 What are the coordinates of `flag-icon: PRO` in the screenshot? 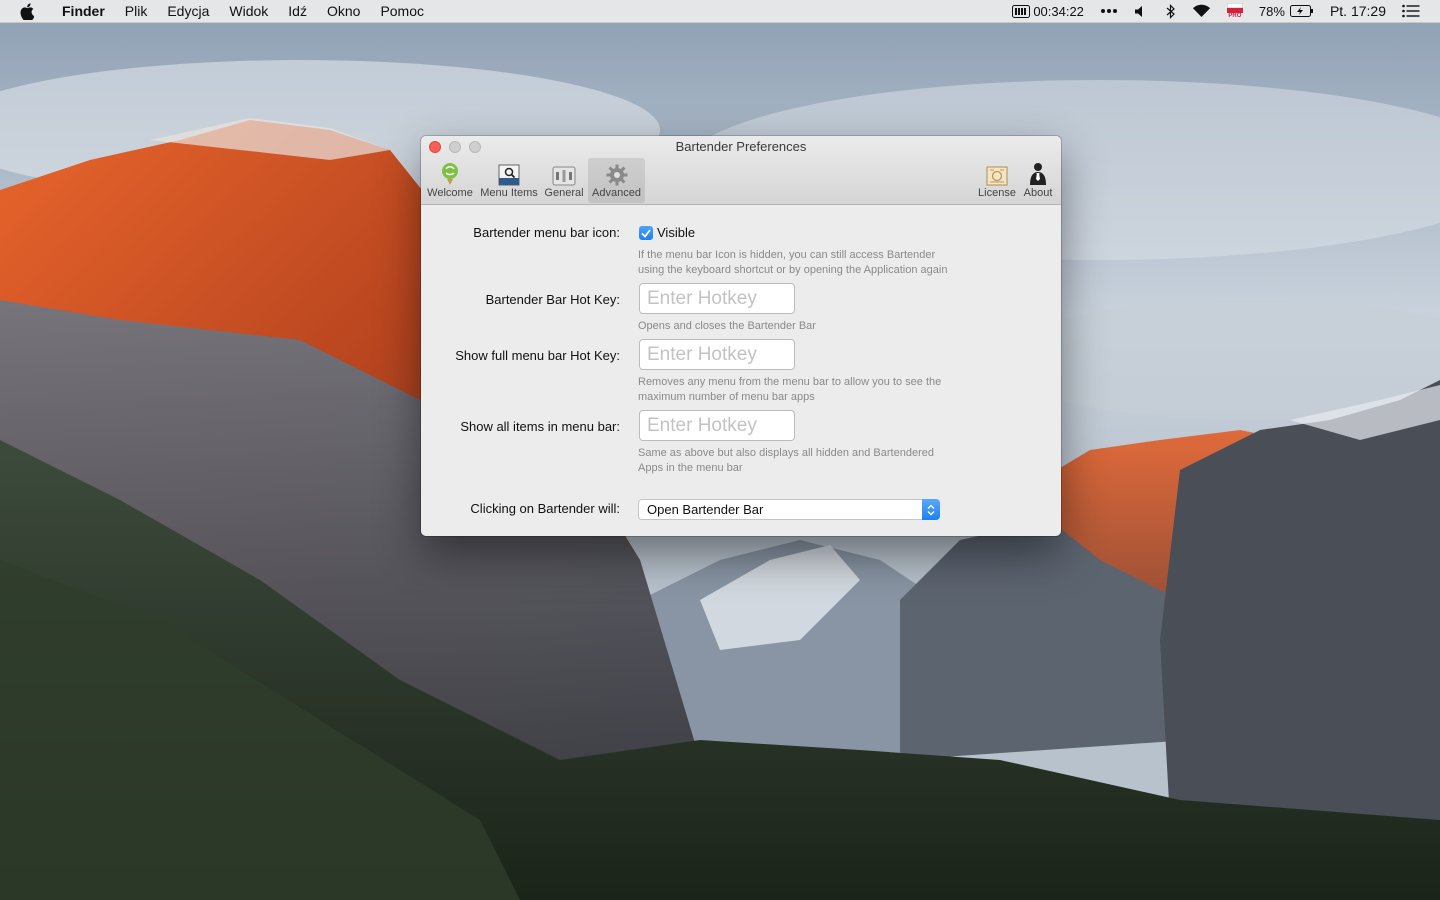 It's located at (1234, 11).